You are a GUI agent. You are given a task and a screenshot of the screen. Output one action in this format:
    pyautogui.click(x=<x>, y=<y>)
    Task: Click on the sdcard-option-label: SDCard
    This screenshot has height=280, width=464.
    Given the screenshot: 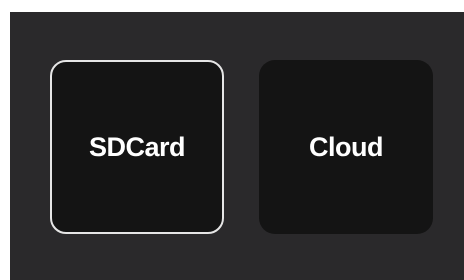 What is the action you would take?
    pyautogui.click(x=137, y=146)
    